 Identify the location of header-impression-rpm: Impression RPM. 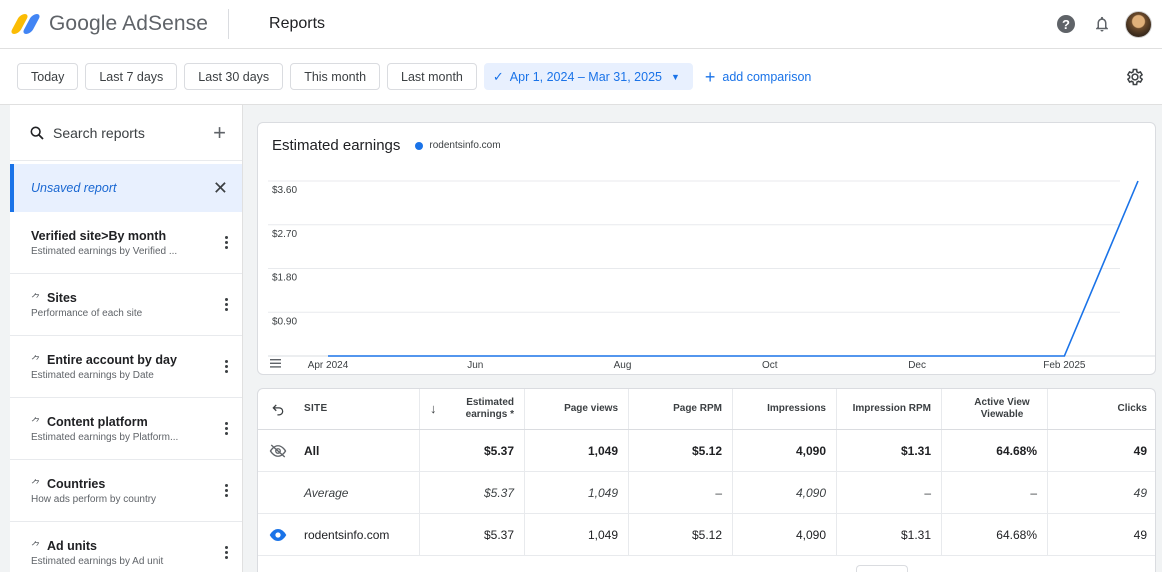
(888, 409).